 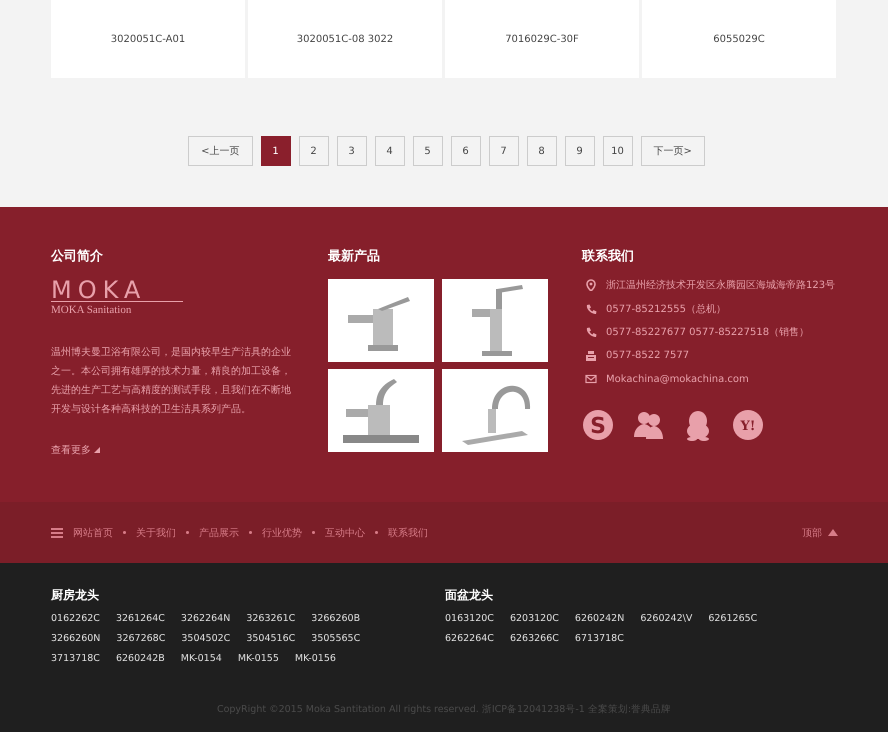 What do you see at coordinates (591, 379) in the screenshot?
I see `email-icon` at bounding box center [591, 379].